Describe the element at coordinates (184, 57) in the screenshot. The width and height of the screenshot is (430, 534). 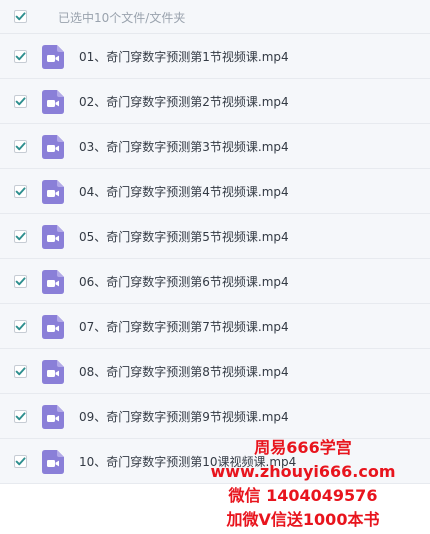
I see `file-name: 01、奇门穿数字预测第1节视频课.mp4` at that location.